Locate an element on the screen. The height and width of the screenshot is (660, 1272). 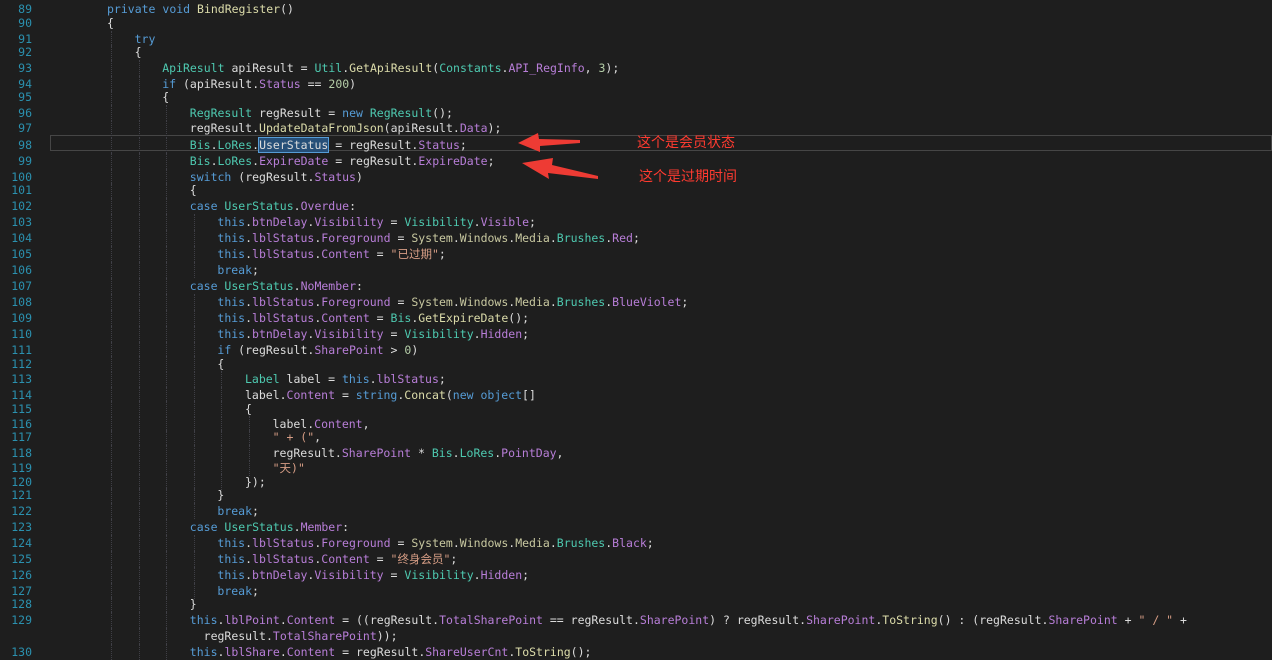
arrow-to-expiredate-icon is located at coordinates (560, 168).